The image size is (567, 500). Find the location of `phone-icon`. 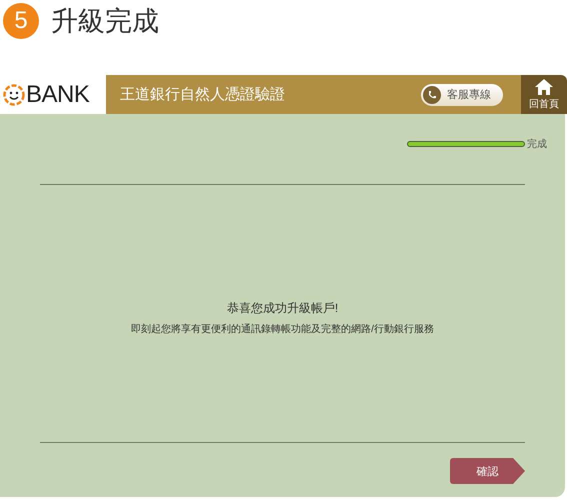

phone-icon is located at coordinates (432, 95).